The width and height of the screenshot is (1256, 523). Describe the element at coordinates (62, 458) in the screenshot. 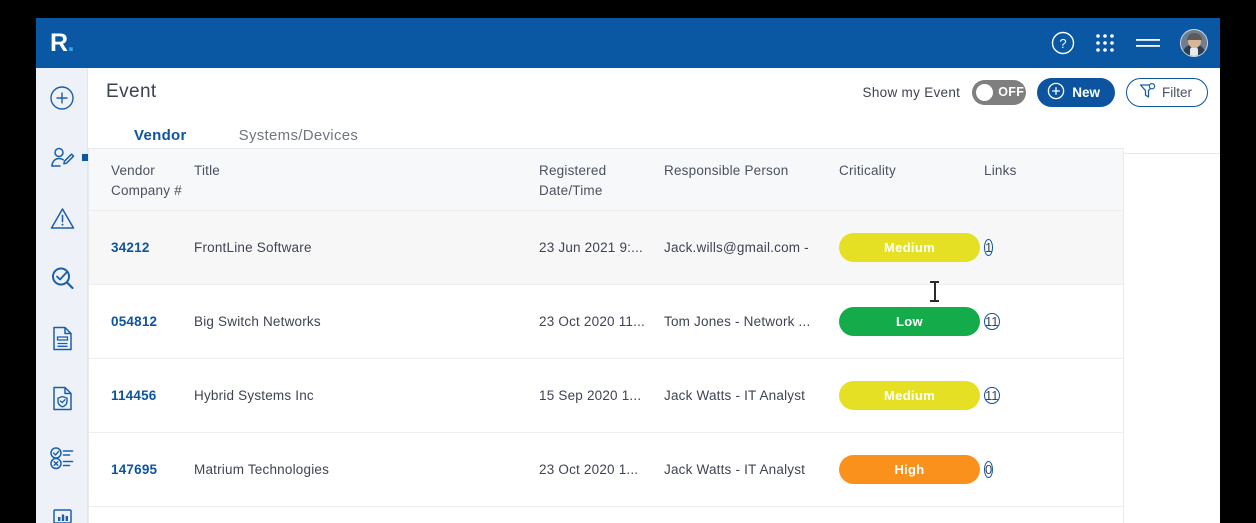

I see `sidebar-item-checklist` at that location.